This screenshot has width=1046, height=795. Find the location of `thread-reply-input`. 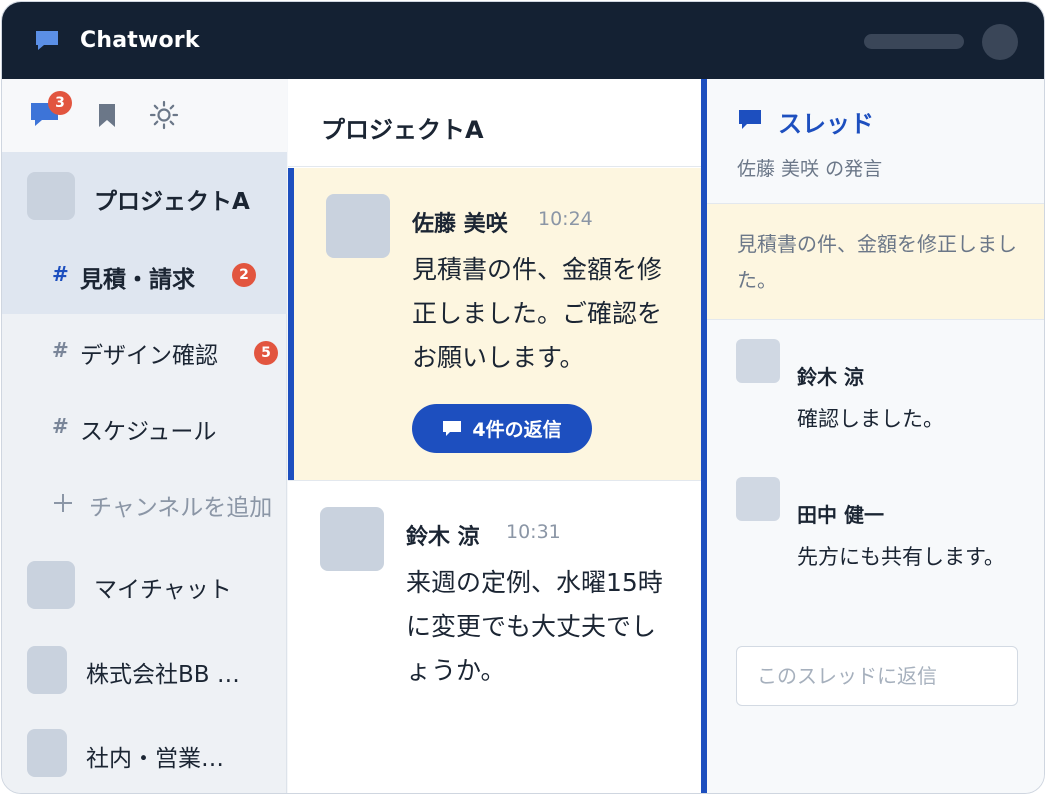

thread-reply-input is located at coordinates (877, 676).